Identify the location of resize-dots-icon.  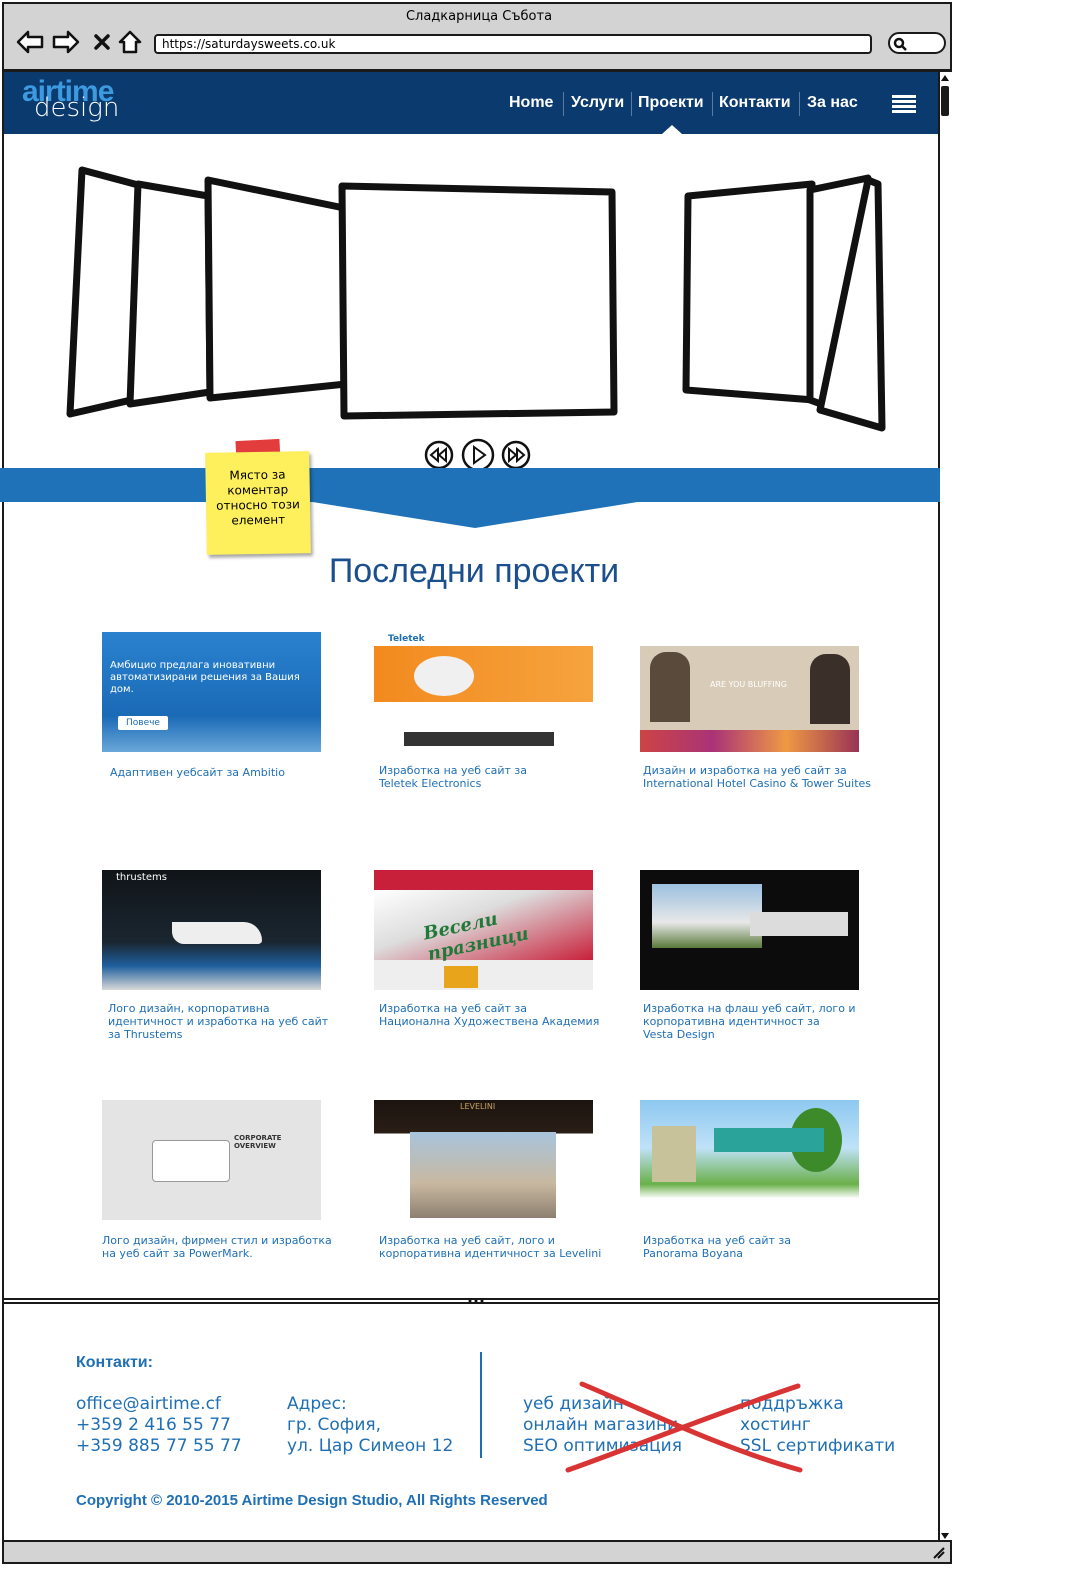
(476, 1301).